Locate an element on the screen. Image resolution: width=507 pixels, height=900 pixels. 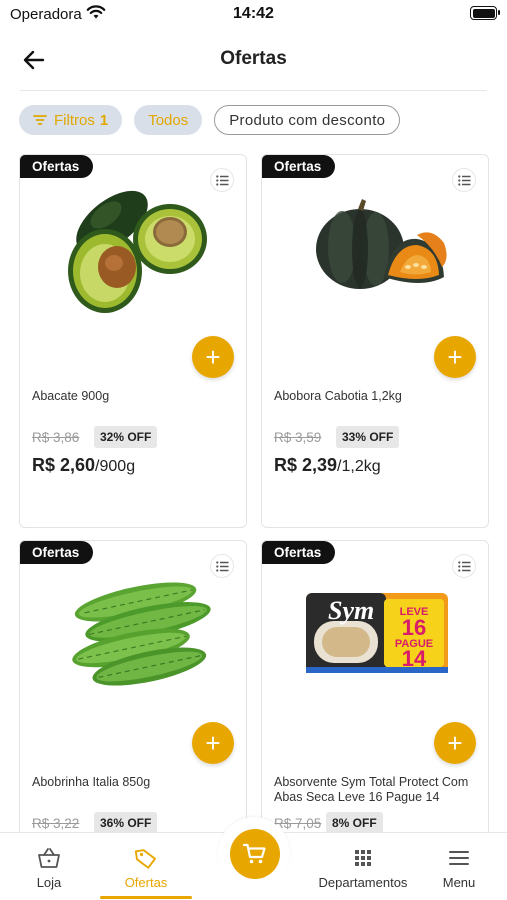
nav-label-offers: Ofertas is located at coordinates (146, 882).